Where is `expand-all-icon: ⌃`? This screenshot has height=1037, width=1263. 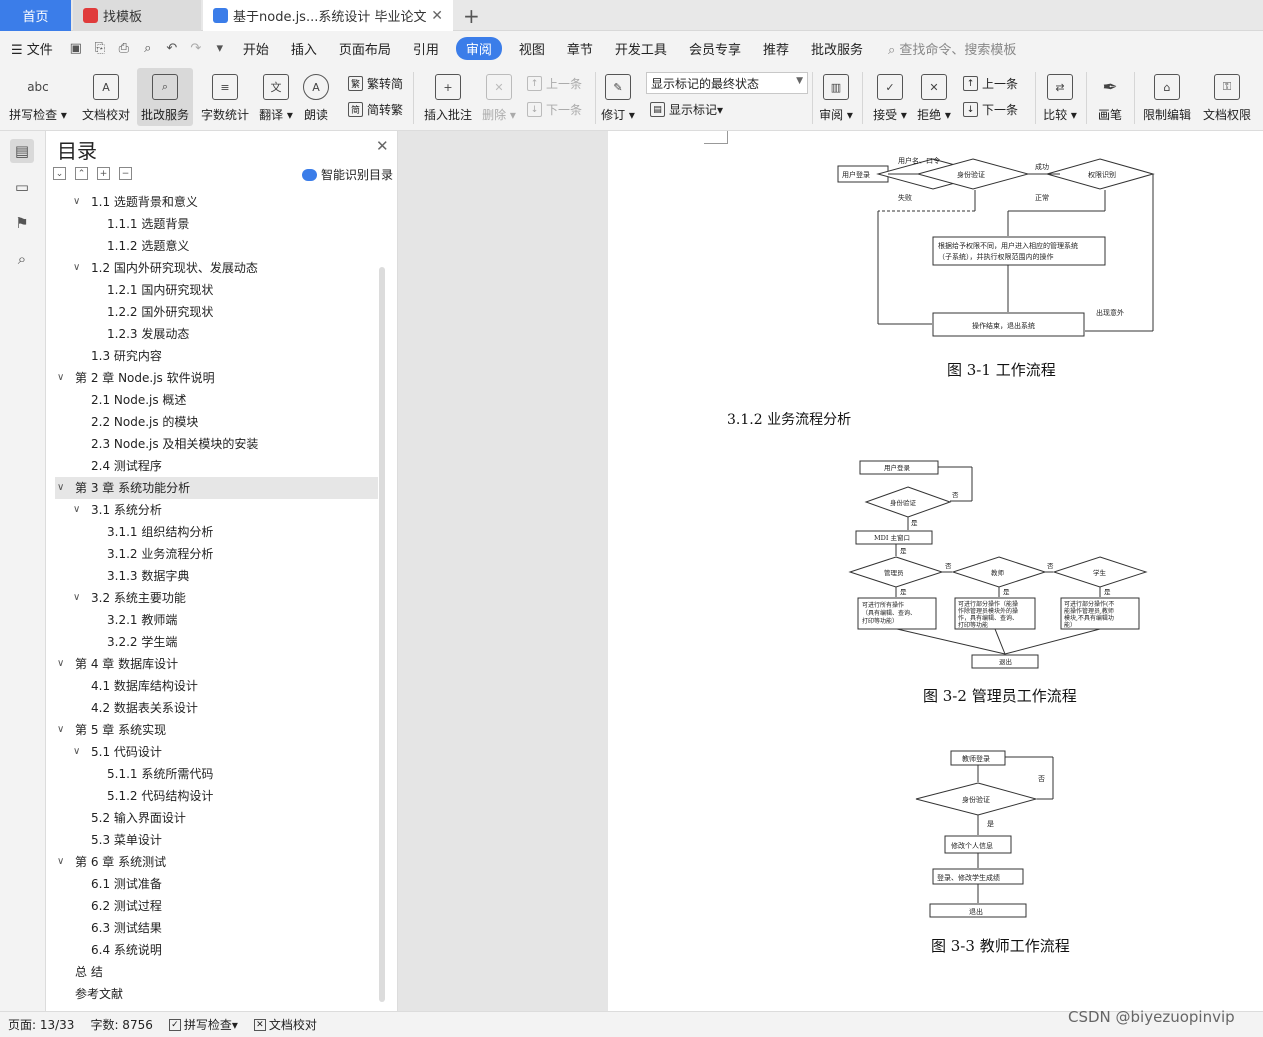
expand-all-icon: ⌃ is located at coordinates (81, 173).